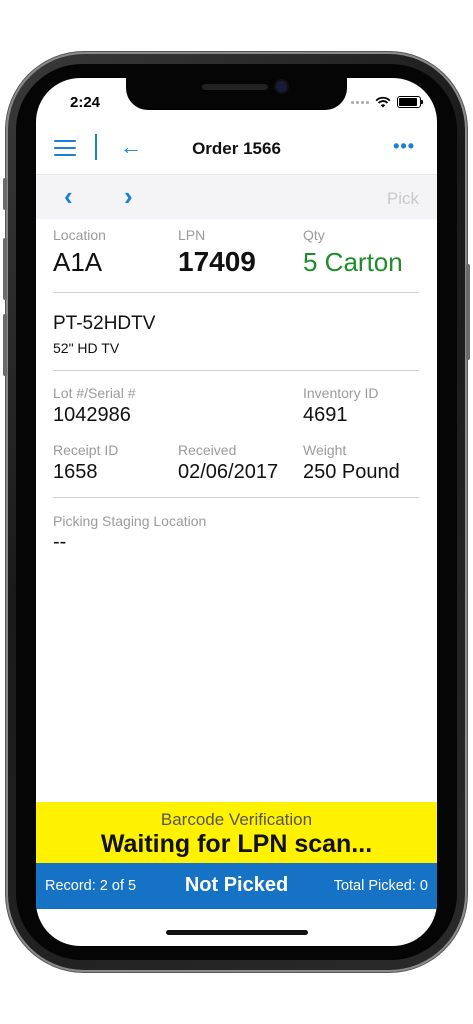 This screenshot has height=1024, width=473. What do you see at coordinates (228, 472) in the screenshot?
I see `received-value: 02/06/2017` at bounding box center [228, 472].